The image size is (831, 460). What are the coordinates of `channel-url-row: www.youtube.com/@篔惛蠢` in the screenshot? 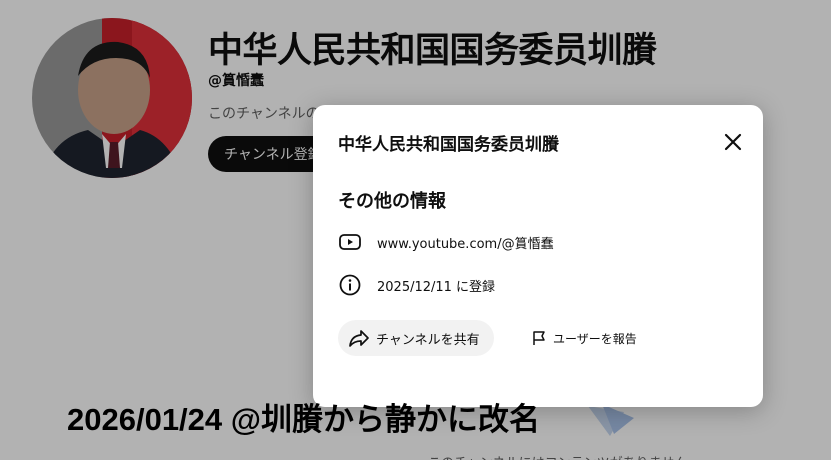 It's located at (446, 242).